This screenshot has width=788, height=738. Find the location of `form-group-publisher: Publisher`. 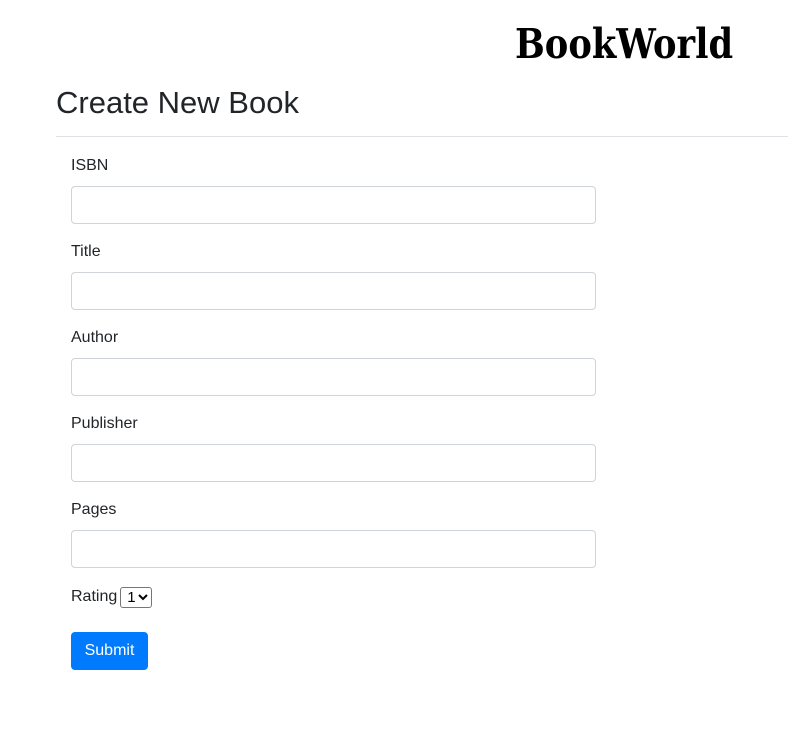

form-group-publisher: Publisher is located at coordinates (333, 453).